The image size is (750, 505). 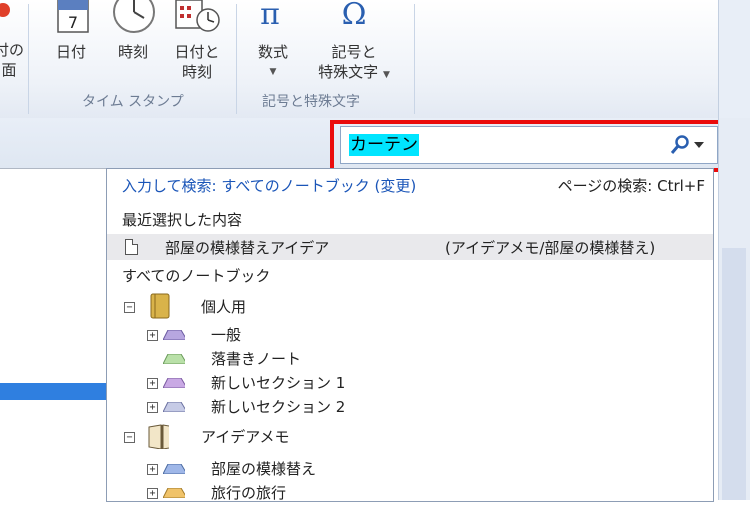 I want to click on calendar-day: 7, so click(x=73, y=22).